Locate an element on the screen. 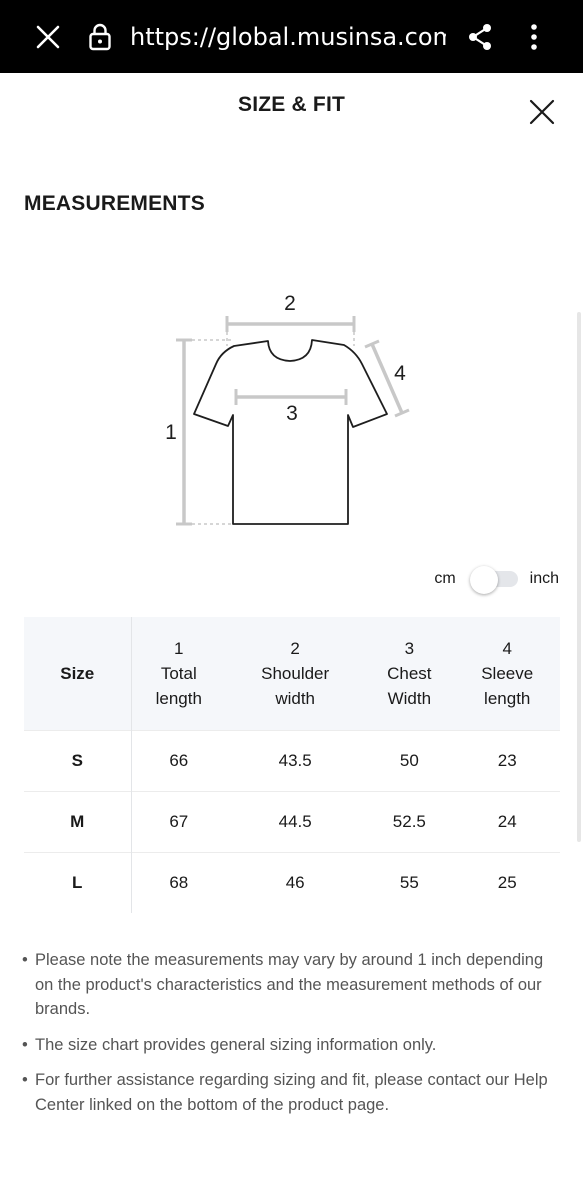  column-label: Chest is located at coordinates (409, 673).